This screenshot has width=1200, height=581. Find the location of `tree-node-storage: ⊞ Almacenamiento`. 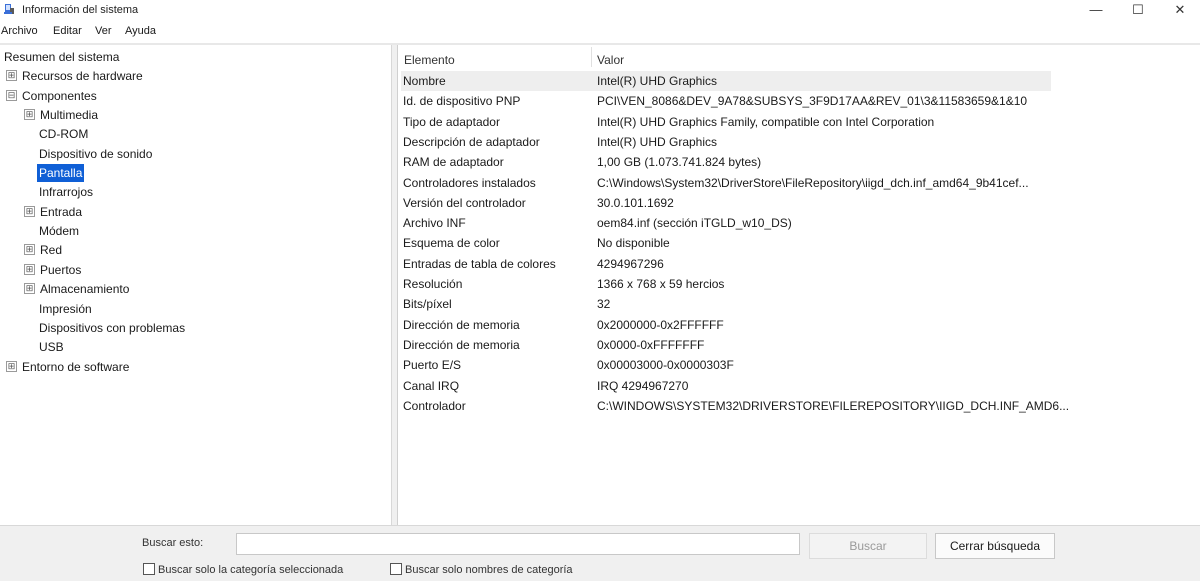

tree-node-storage: ⊞ Almacenamiento is located at coordinates (76, 289).